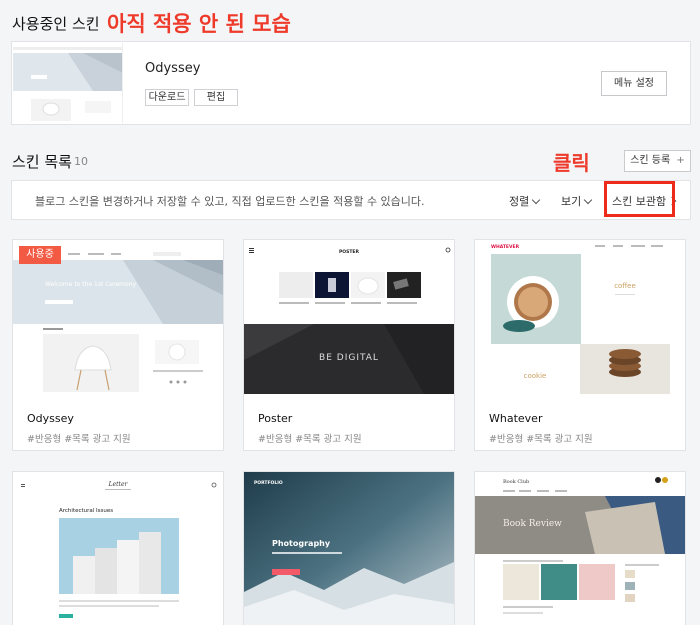  I want to click on thumb-caption: Book Review, so click(532, 524).